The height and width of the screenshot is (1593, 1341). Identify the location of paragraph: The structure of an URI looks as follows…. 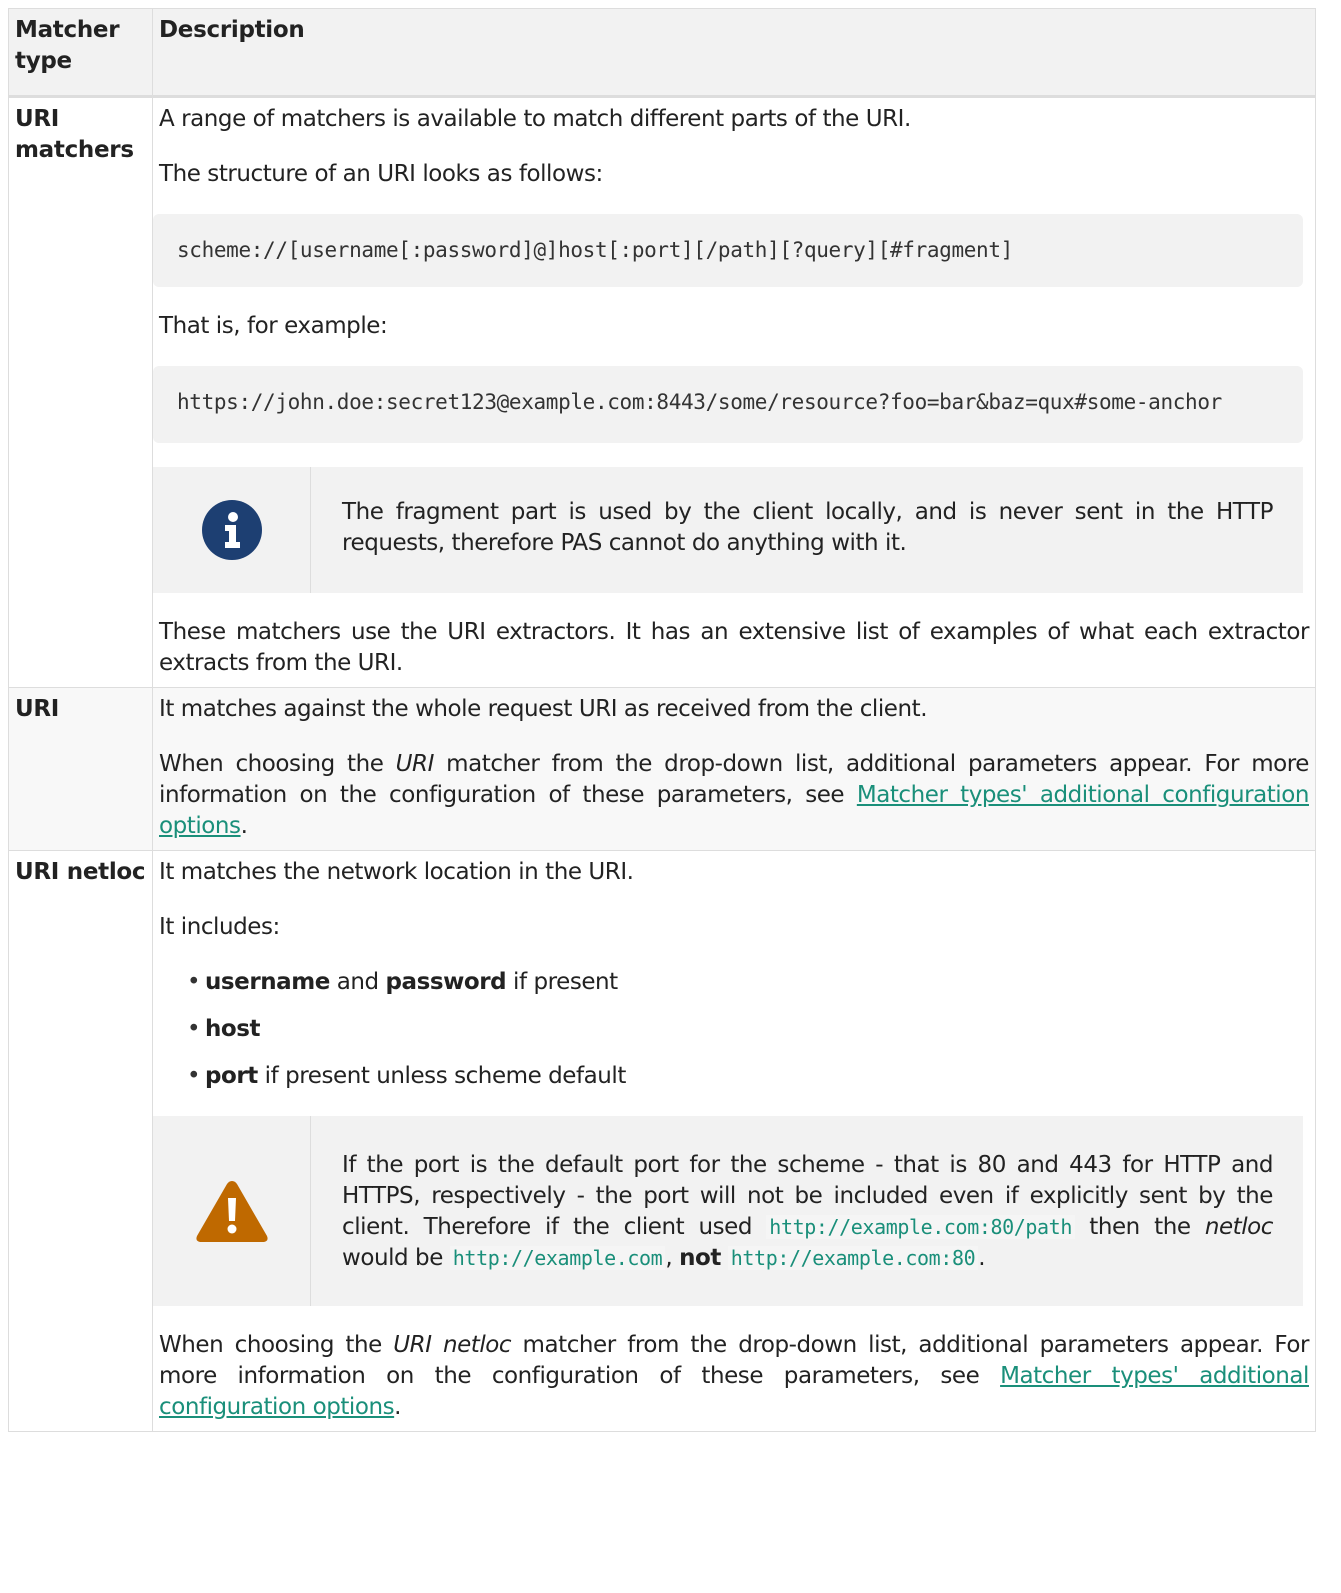
(381, 174).